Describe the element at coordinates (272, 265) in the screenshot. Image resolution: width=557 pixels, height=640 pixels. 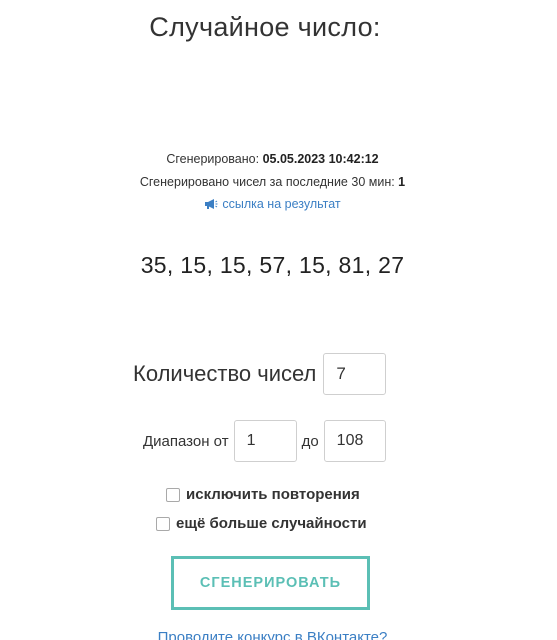
I see `result-numbers: 35, 15, 15, 57, 15, 81, 27` at that location.